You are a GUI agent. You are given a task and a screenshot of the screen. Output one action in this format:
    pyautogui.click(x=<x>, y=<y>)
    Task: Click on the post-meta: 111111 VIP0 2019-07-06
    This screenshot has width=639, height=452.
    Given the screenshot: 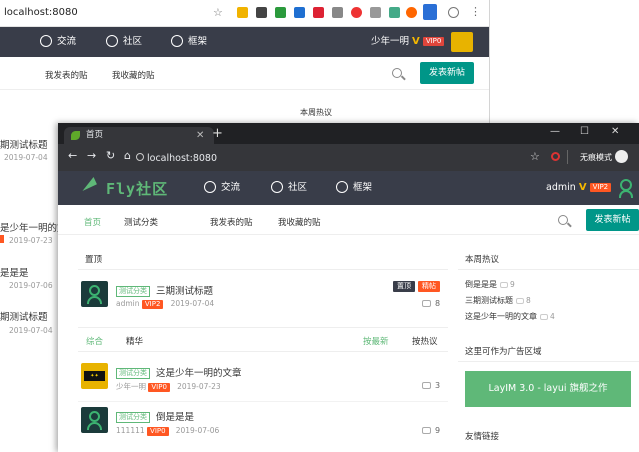 What is the action you would take?
    pyautogui.click(x=168, y=431)
    